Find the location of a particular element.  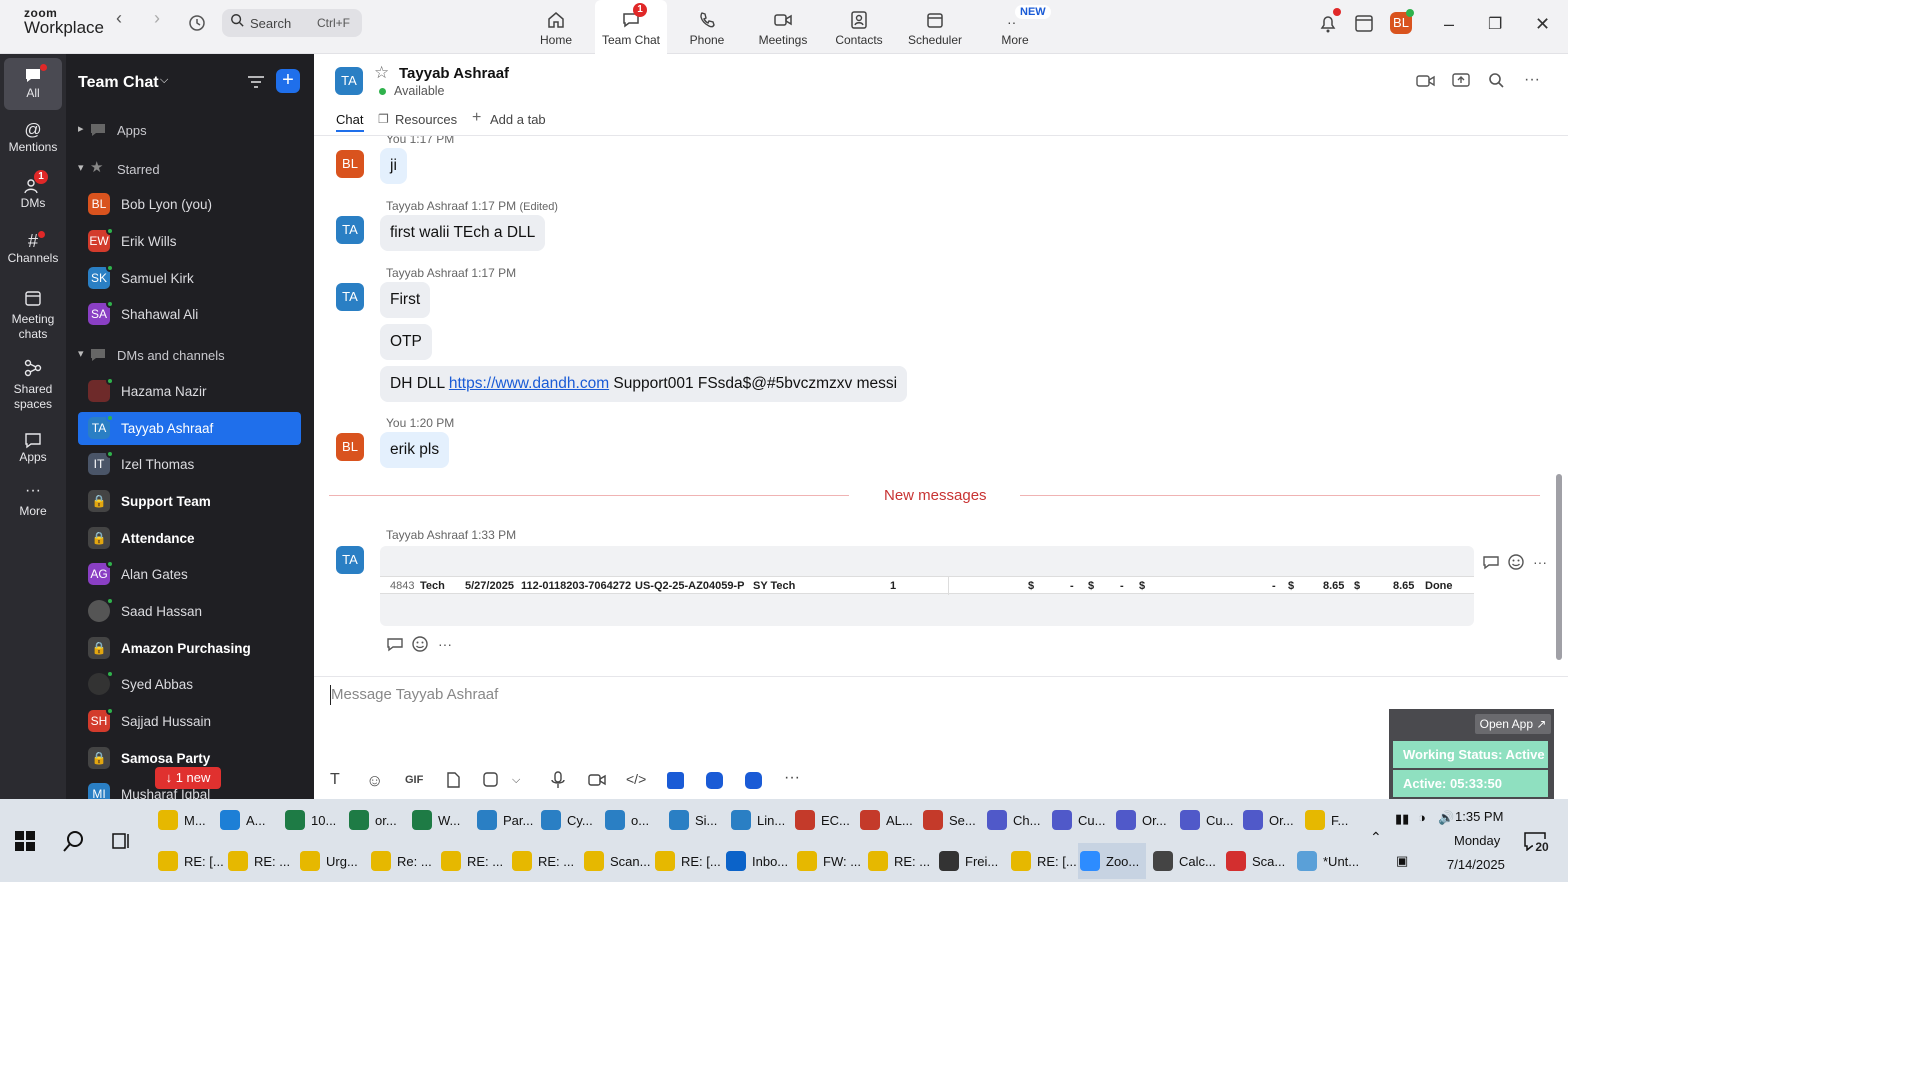

video-message-icon is located at coordinates (597, 780).